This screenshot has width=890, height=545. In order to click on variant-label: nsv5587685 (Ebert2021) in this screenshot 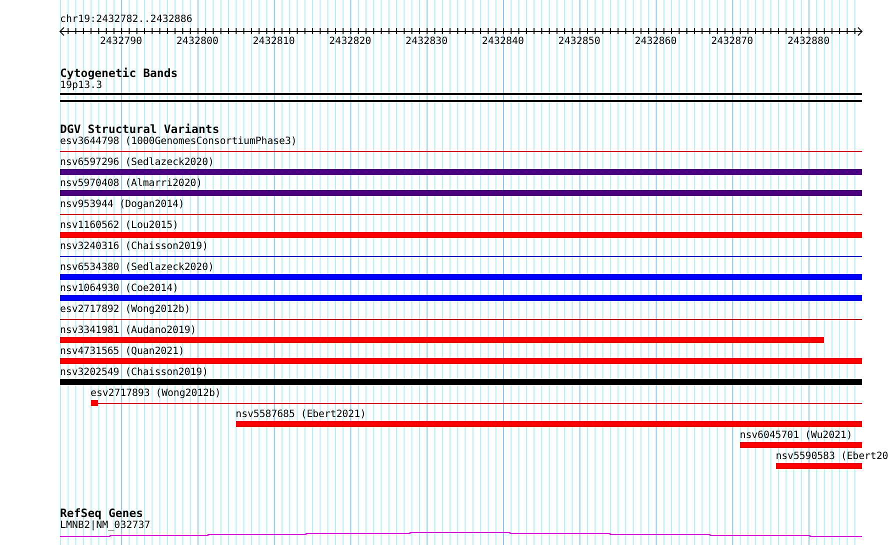, I will do `click(301, 415)`.